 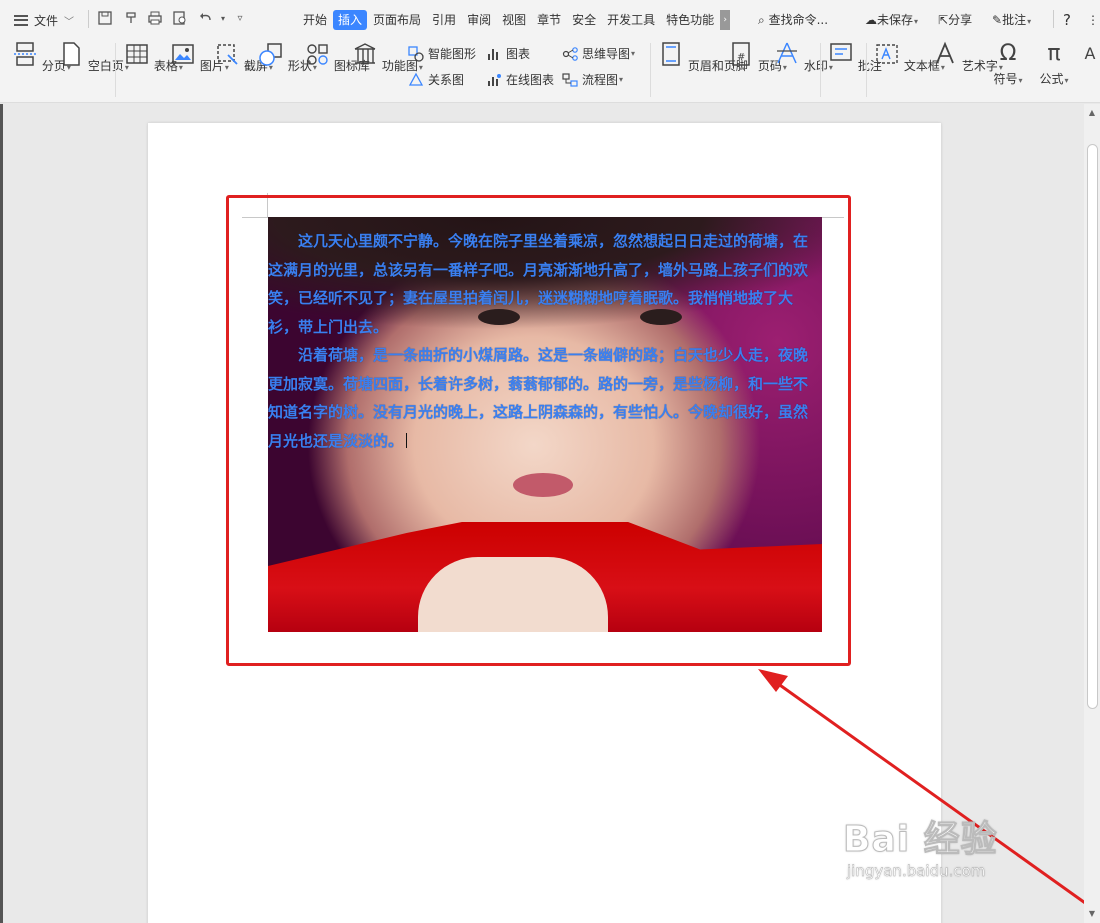 I want to click on tab-security: 安全, so click(x=584, y=20).